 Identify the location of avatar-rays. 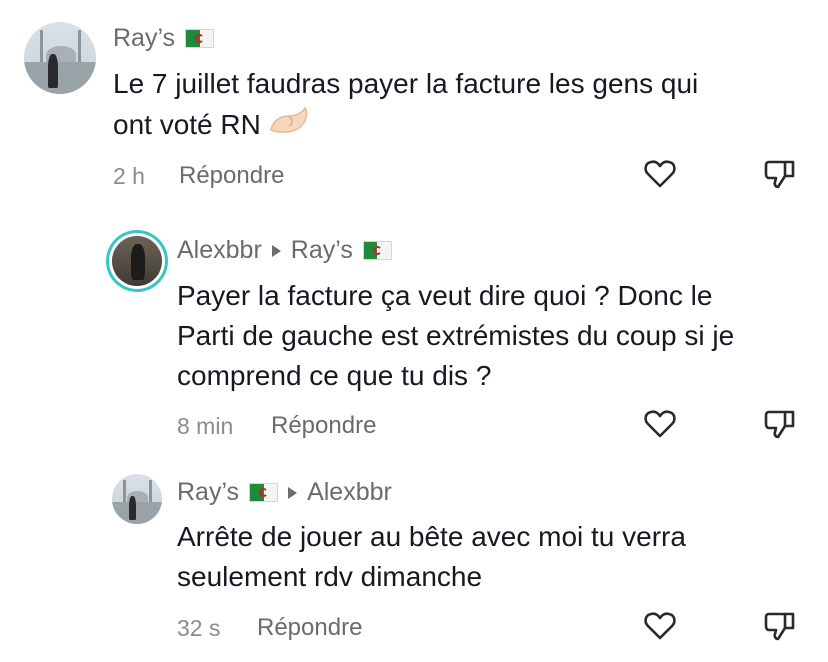
(137, 499).